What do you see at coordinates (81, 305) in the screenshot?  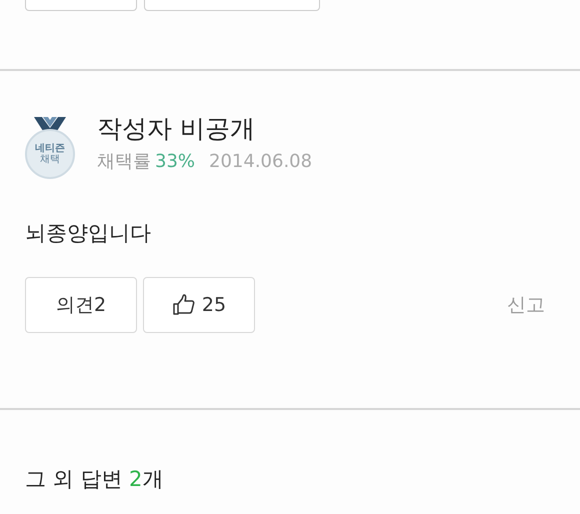 I see `comments-button: 의견2` at bounding box center [81, 305].